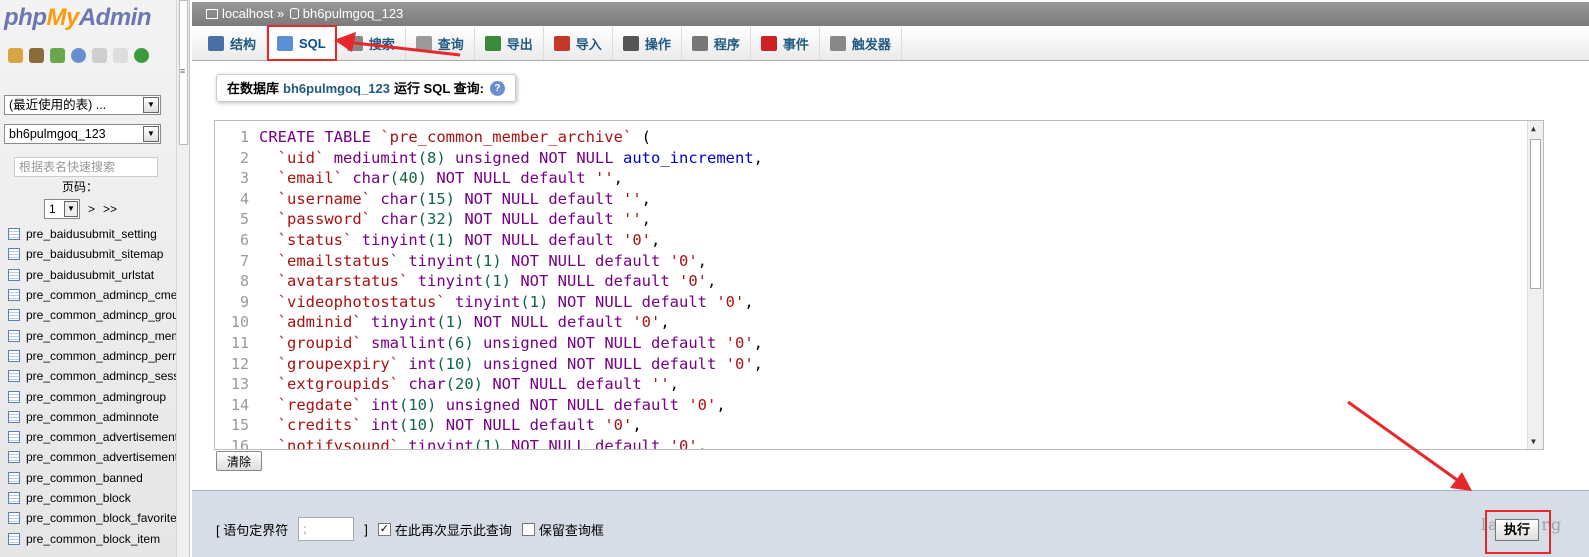 The width and height of the screenshot is (1589, 557). What do you see at coordinates (92, 376) in the screenshot?
I see `table-list-item: pre_common_admincp_session` at bounding box center [92, 376].